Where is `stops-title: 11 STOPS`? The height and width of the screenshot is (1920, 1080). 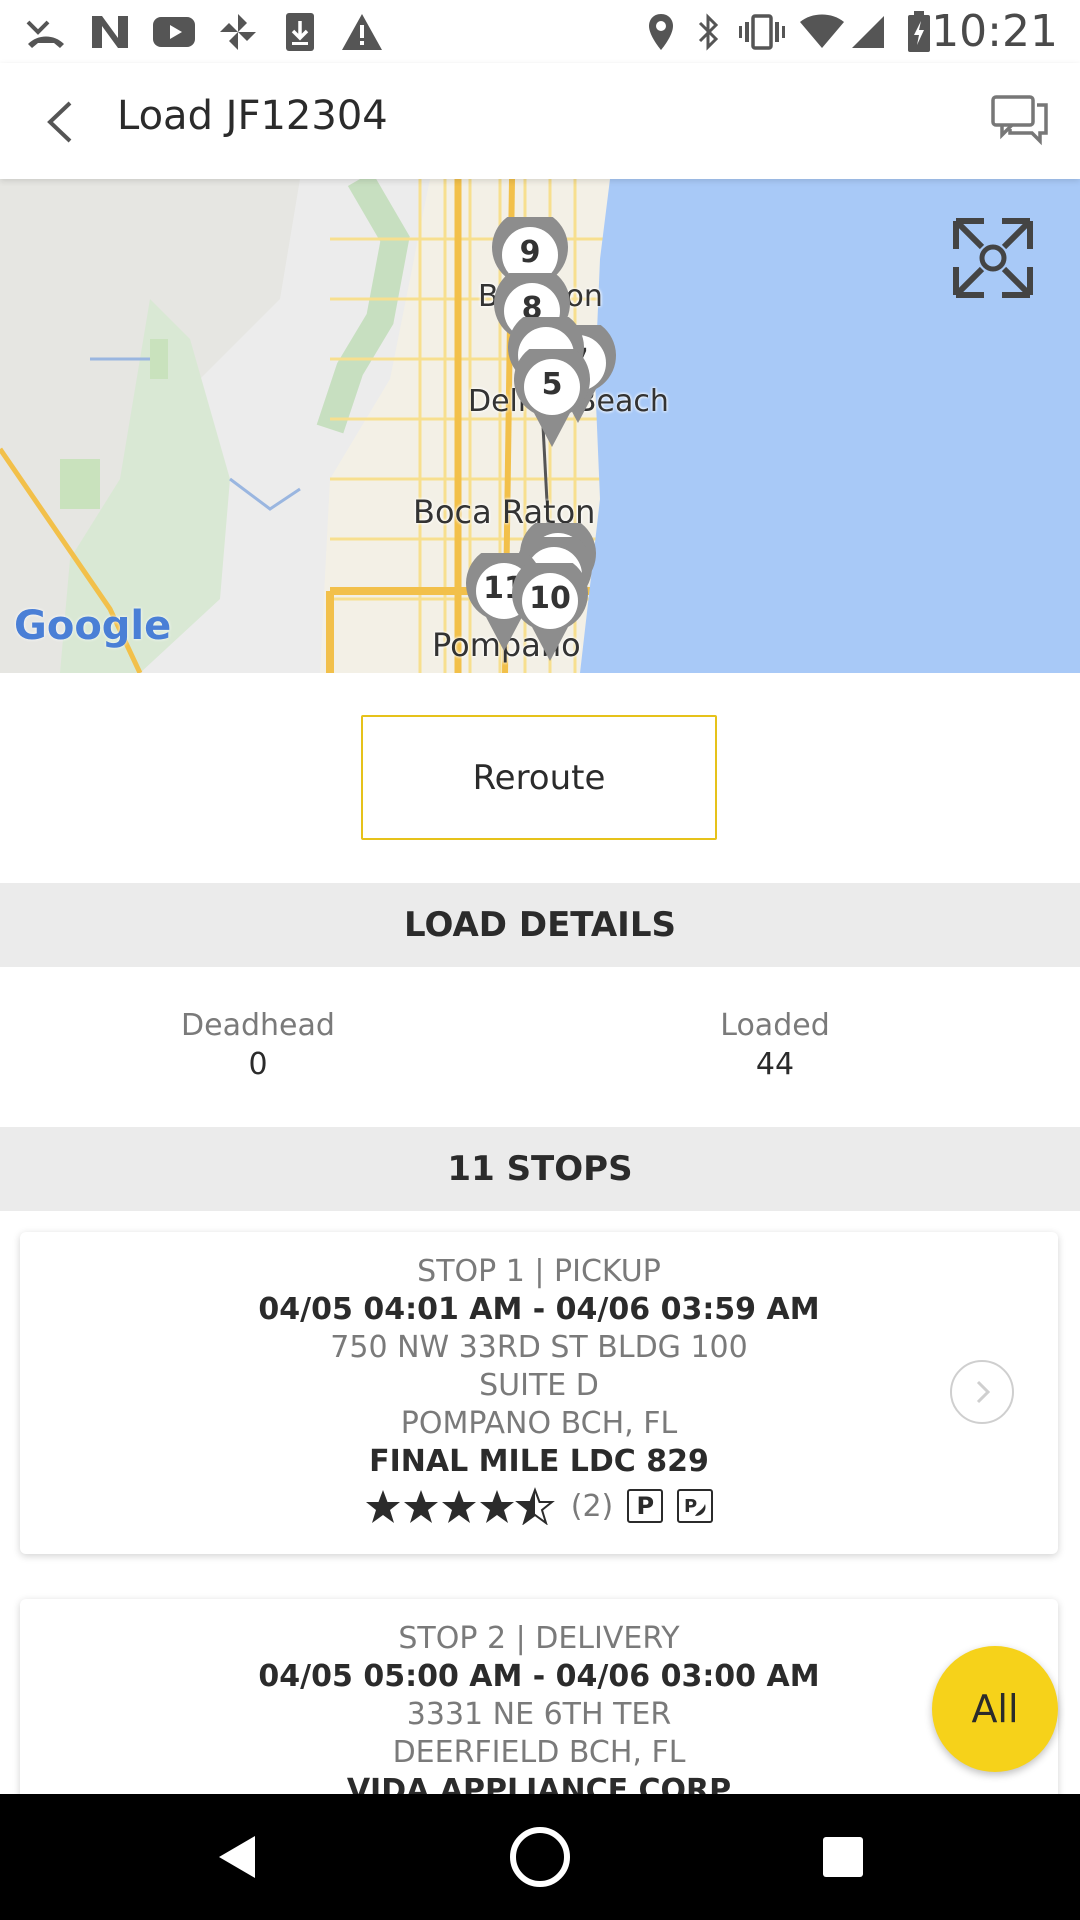
stops-title: 11 STOPS is located at coordinates (540, 1169).